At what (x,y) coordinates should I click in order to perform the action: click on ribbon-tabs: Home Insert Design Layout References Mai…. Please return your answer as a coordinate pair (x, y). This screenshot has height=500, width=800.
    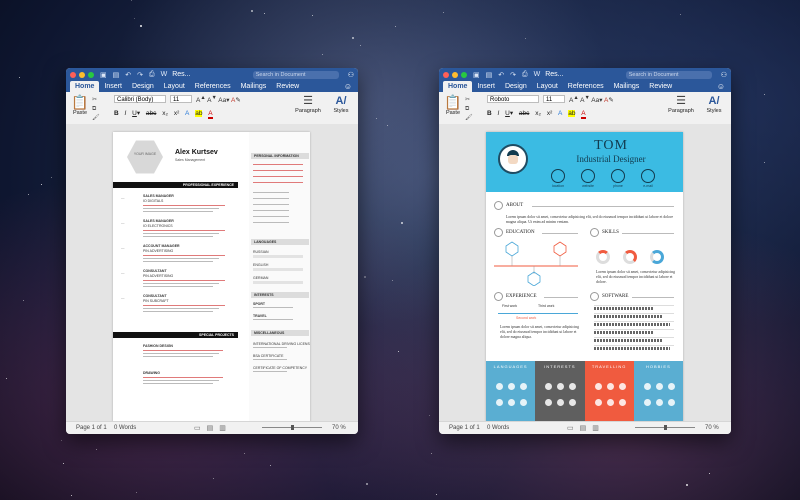
    Looking at the image, I should click on (585, 86).